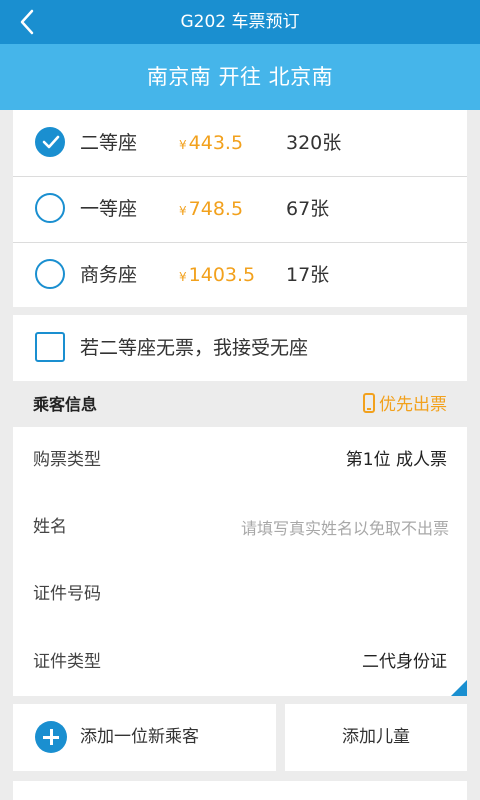 This screenshot has height=800, width=480. What do you see at coordinates (50, 527) in the screenshot?
I see `name-label: 姓名` at bounding box center [50, 527].